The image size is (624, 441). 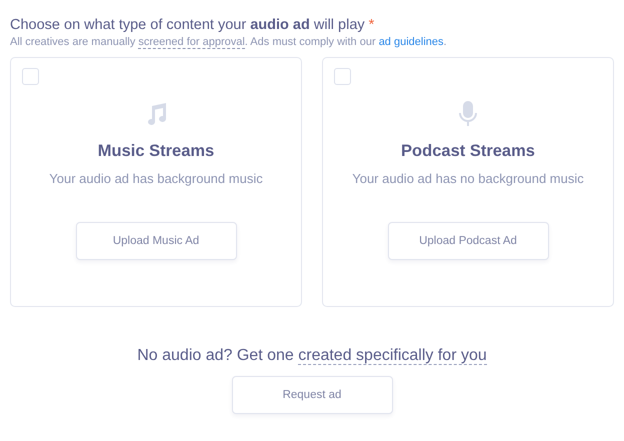 What do you see at coordinates (156, 178) in the screenshot?
I see `option-description: Your audio ad has background music` at bounding box center [156, 178].